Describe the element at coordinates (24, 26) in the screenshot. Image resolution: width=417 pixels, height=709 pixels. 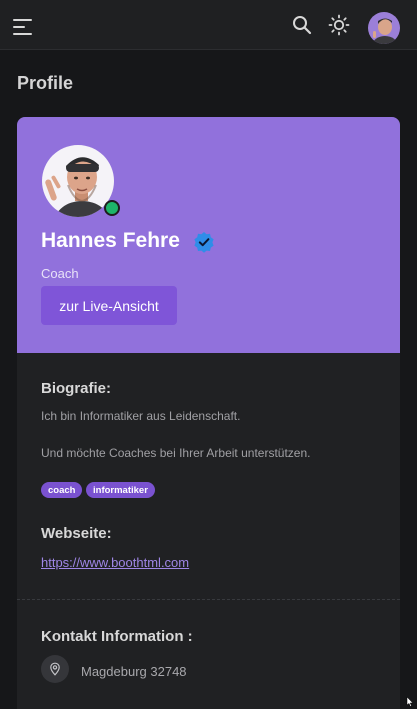
I see `hamburger-menu-icon` at that location.